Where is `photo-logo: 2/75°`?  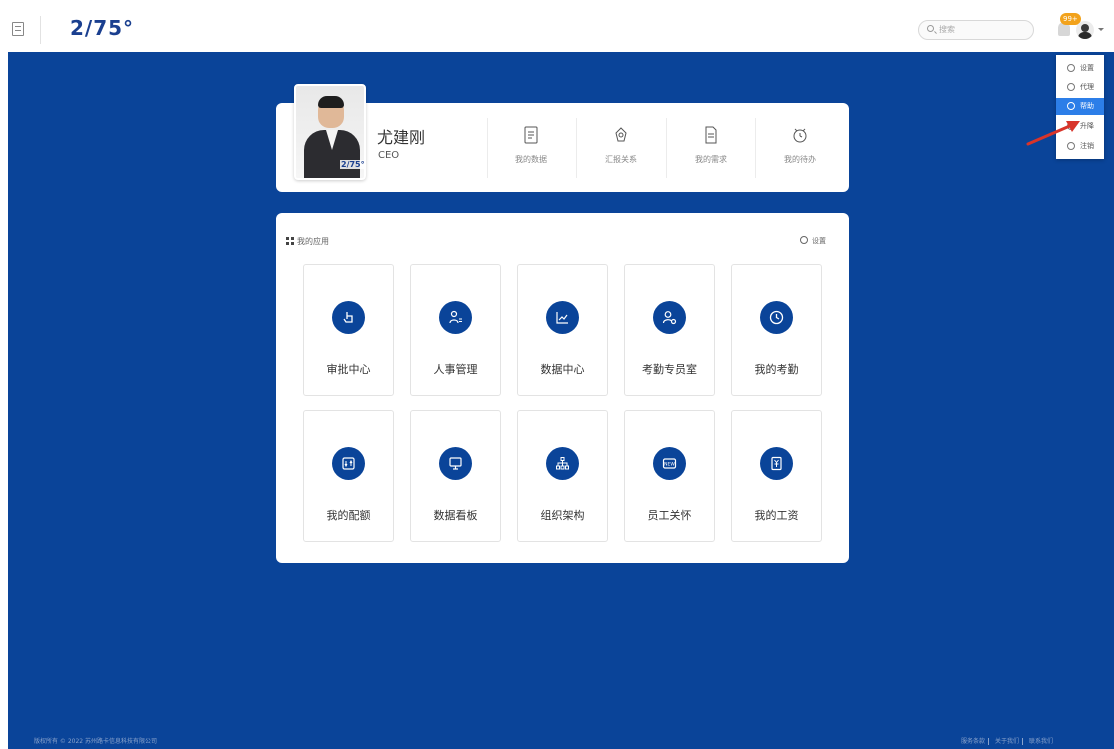
photo-logo: 2/75° is located at coordinates (352, 164).